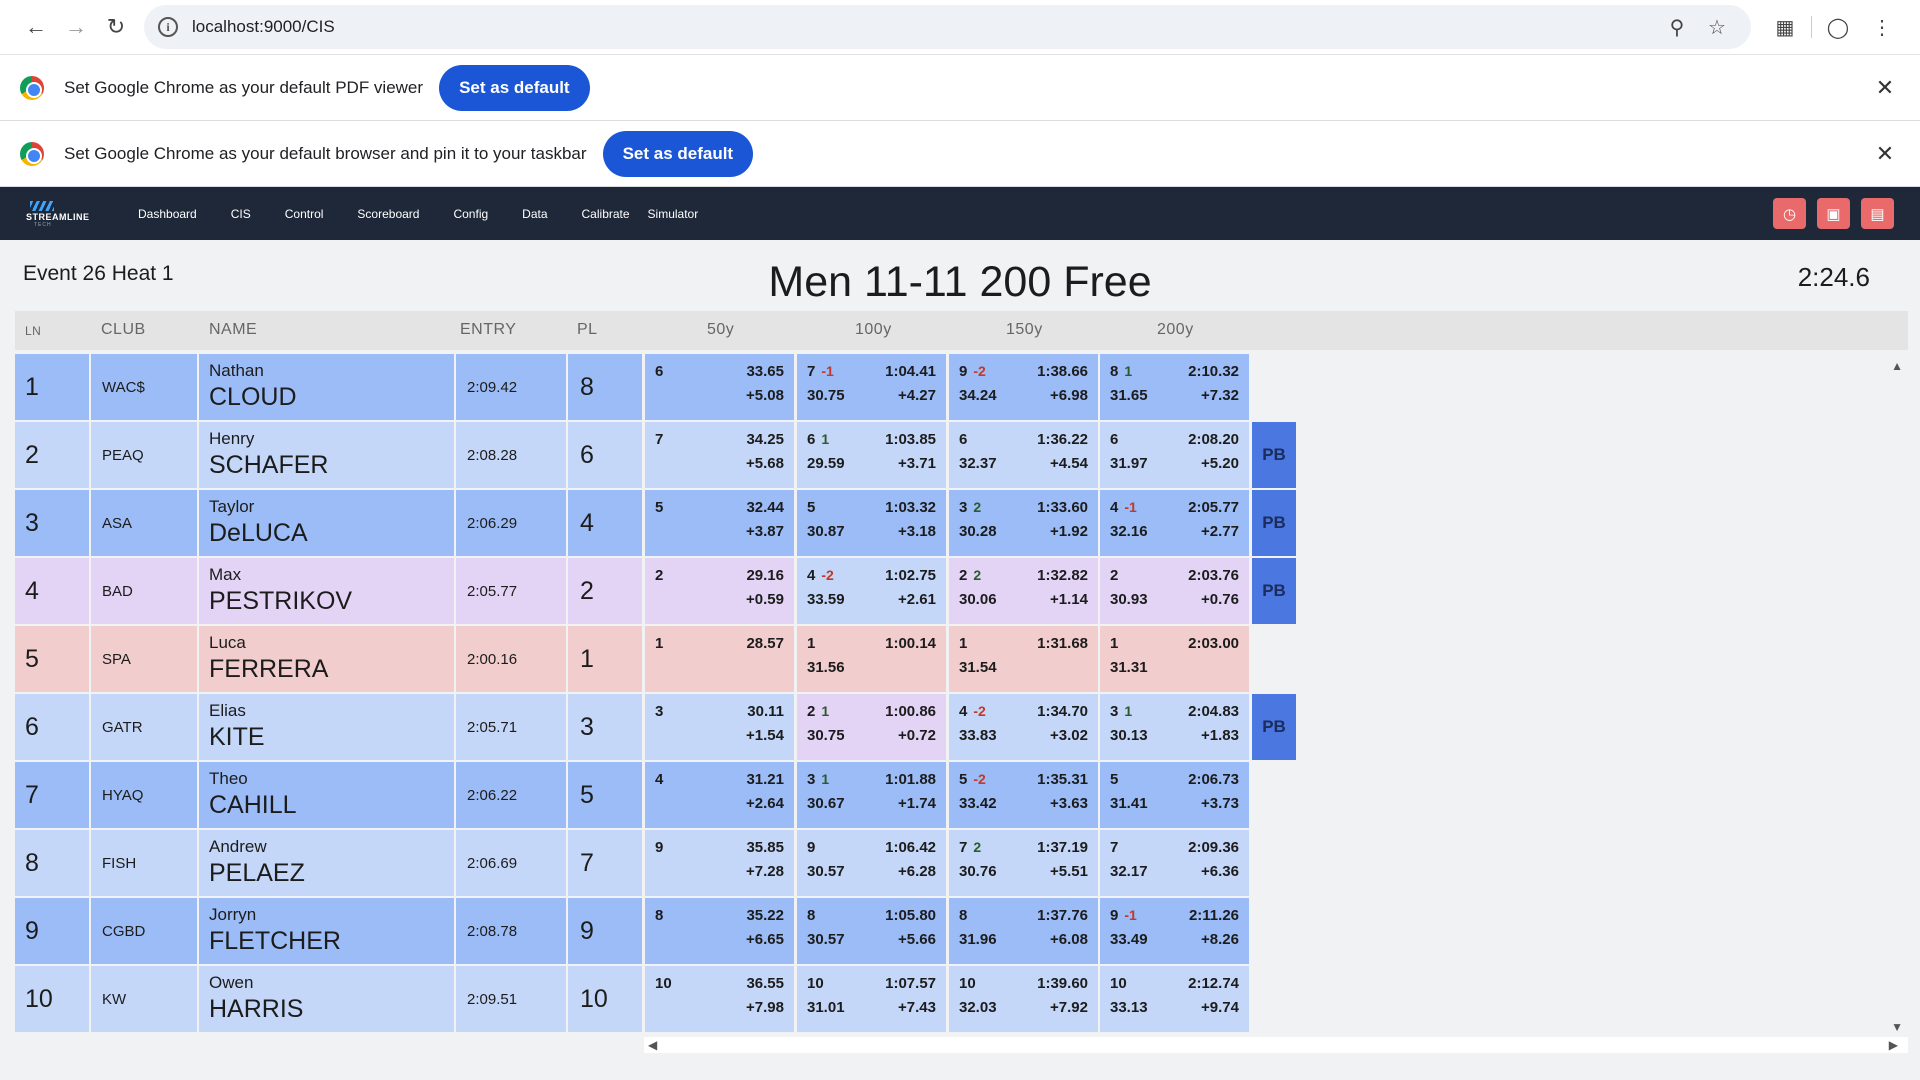  Describe the element at coordinates (1897, 366) in the screenshot. I see `scroll-up-arrow-icon: ▲` at that location.